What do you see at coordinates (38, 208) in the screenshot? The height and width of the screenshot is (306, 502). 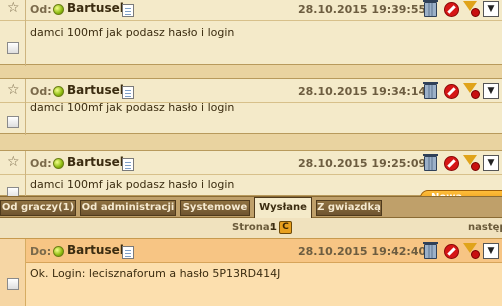 I see `tab-from-players: Od graczy(1)` at bounding box center [38, 208].